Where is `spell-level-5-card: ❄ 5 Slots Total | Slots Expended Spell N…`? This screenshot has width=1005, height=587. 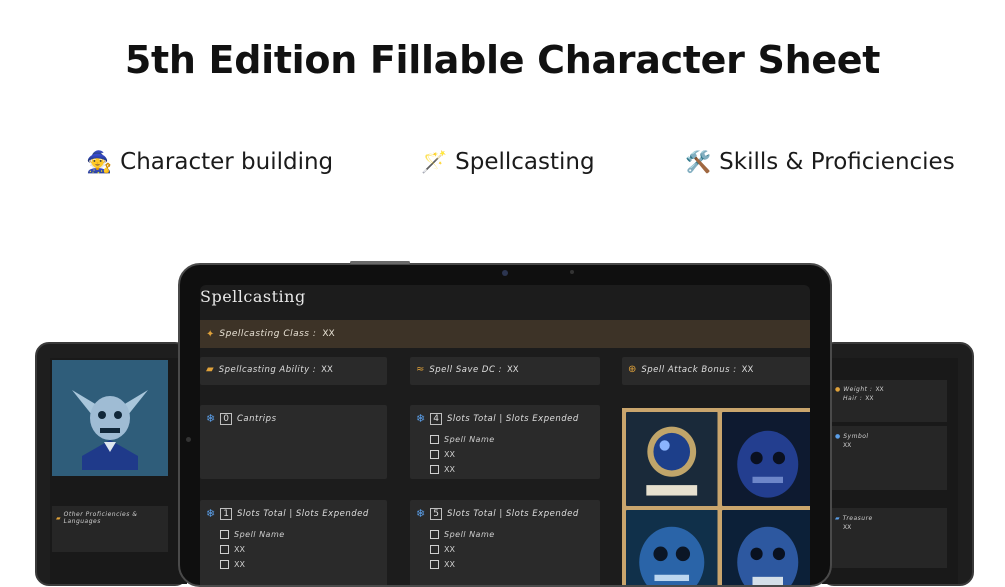
spell-level-5-card: ❄ 5 Slots Total | Slots Expended Spell N… is located at coordinates (505, 542).